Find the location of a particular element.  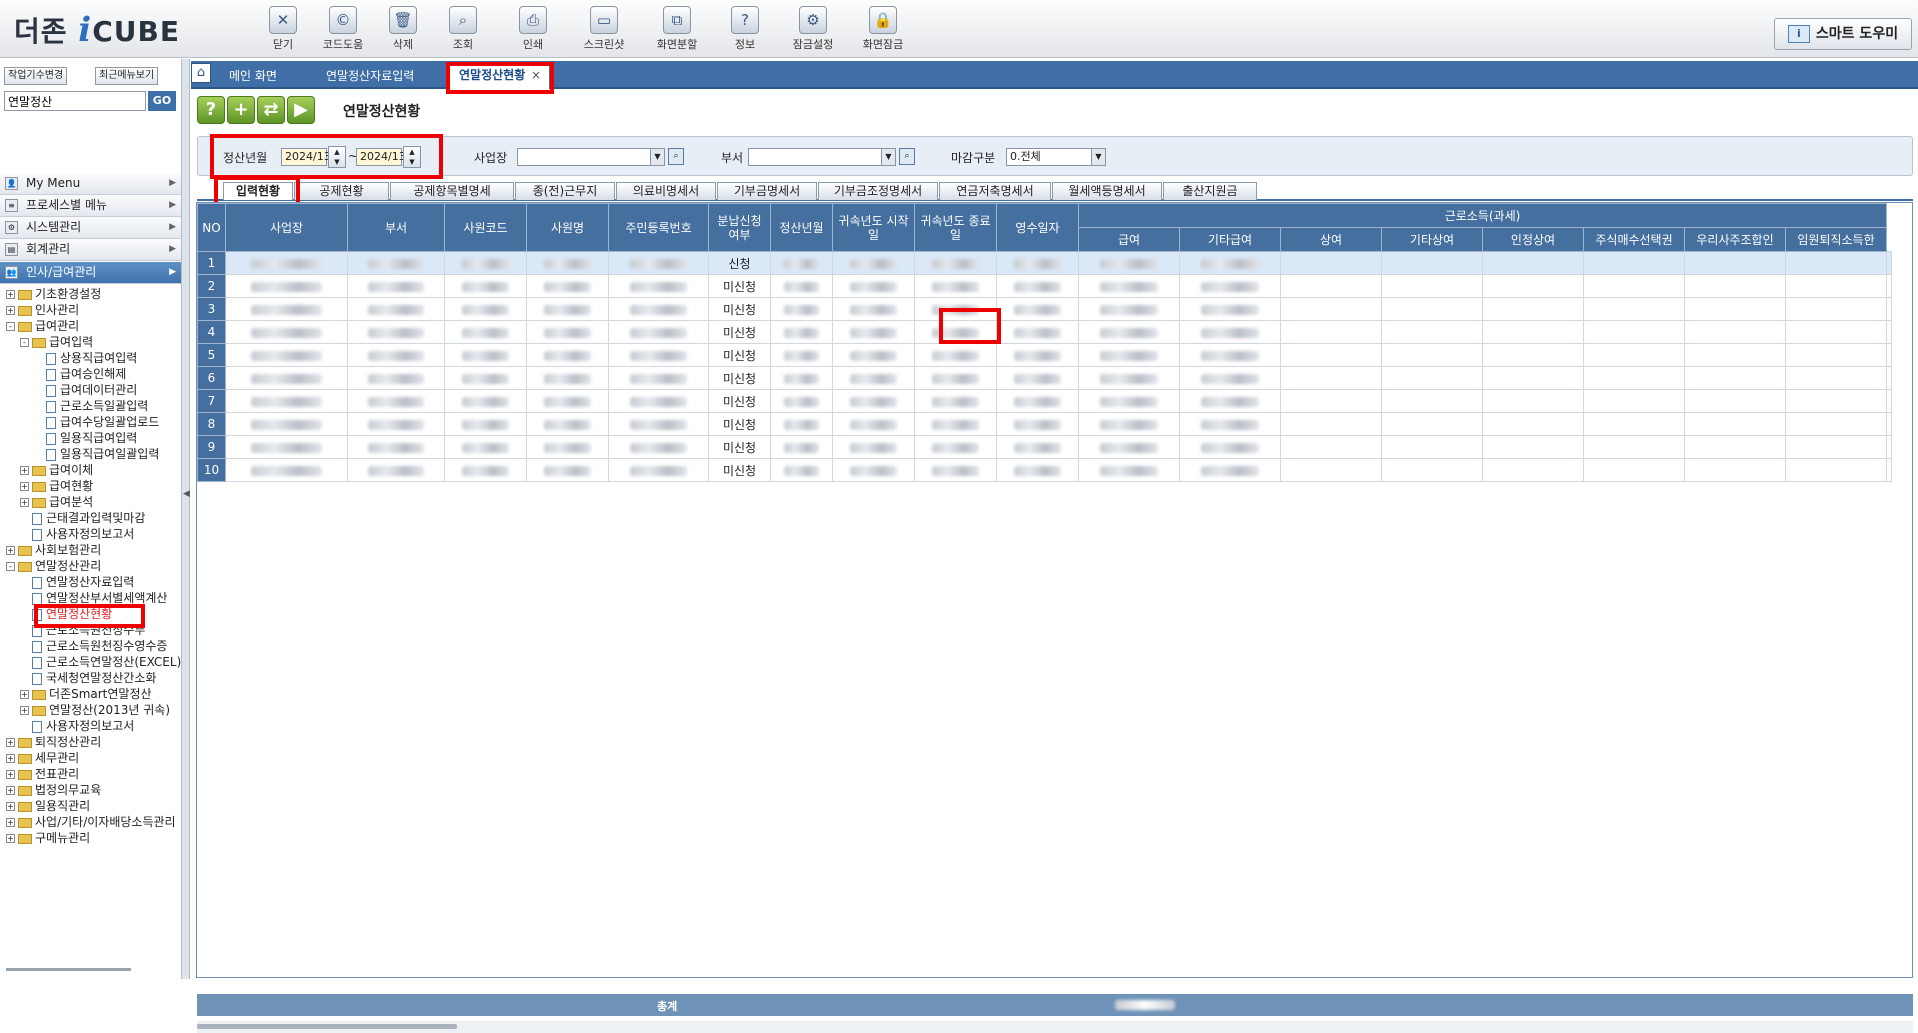

site-search-icon: ⌕ is located at coordinates (676, 156).